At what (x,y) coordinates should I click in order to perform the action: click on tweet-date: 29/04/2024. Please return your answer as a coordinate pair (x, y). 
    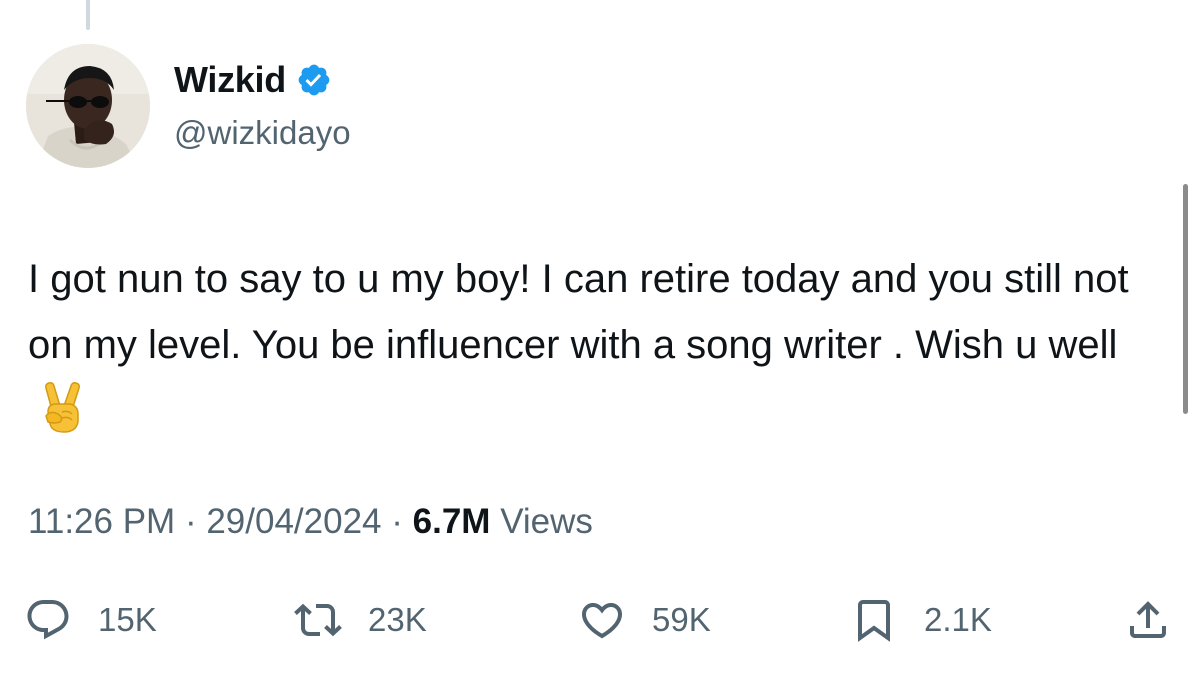
    Looking at the image, I should click on (293, 521).